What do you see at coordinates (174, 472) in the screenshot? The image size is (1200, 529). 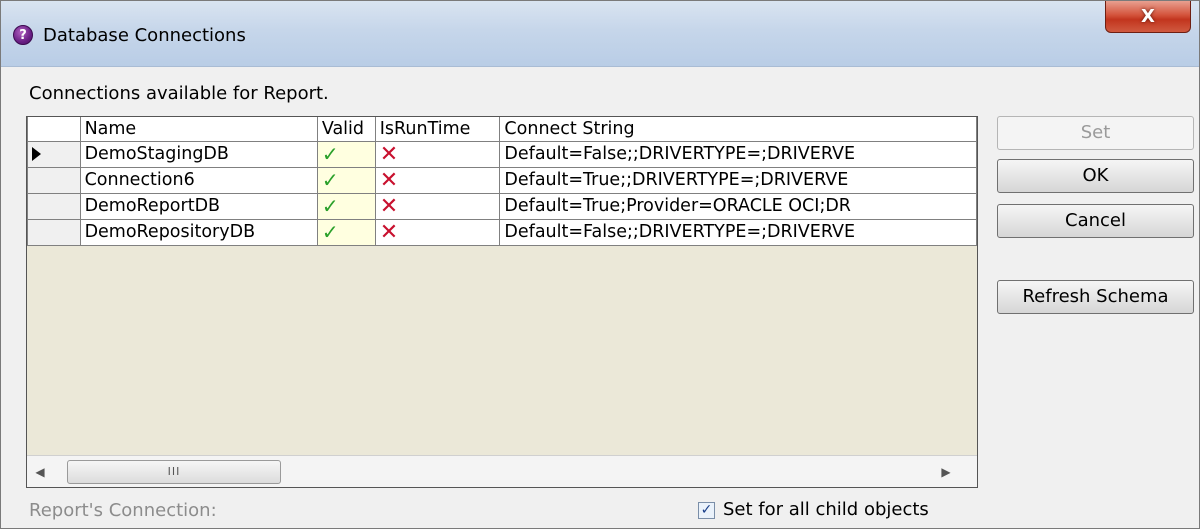 I see `scroll-thumb: III` at bounding box center [174, 472].